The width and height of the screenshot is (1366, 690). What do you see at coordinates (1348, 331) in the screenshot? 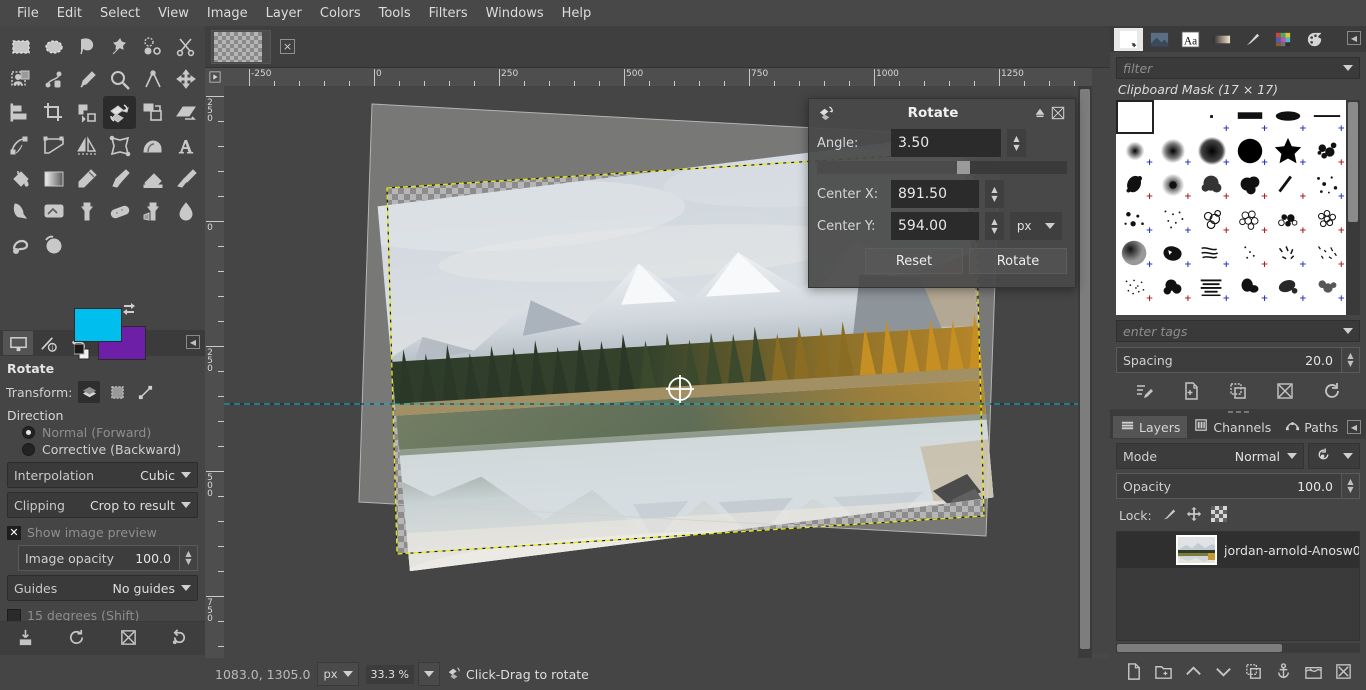
I see `chevron-down-icon` at bounding box center [1348, 331].